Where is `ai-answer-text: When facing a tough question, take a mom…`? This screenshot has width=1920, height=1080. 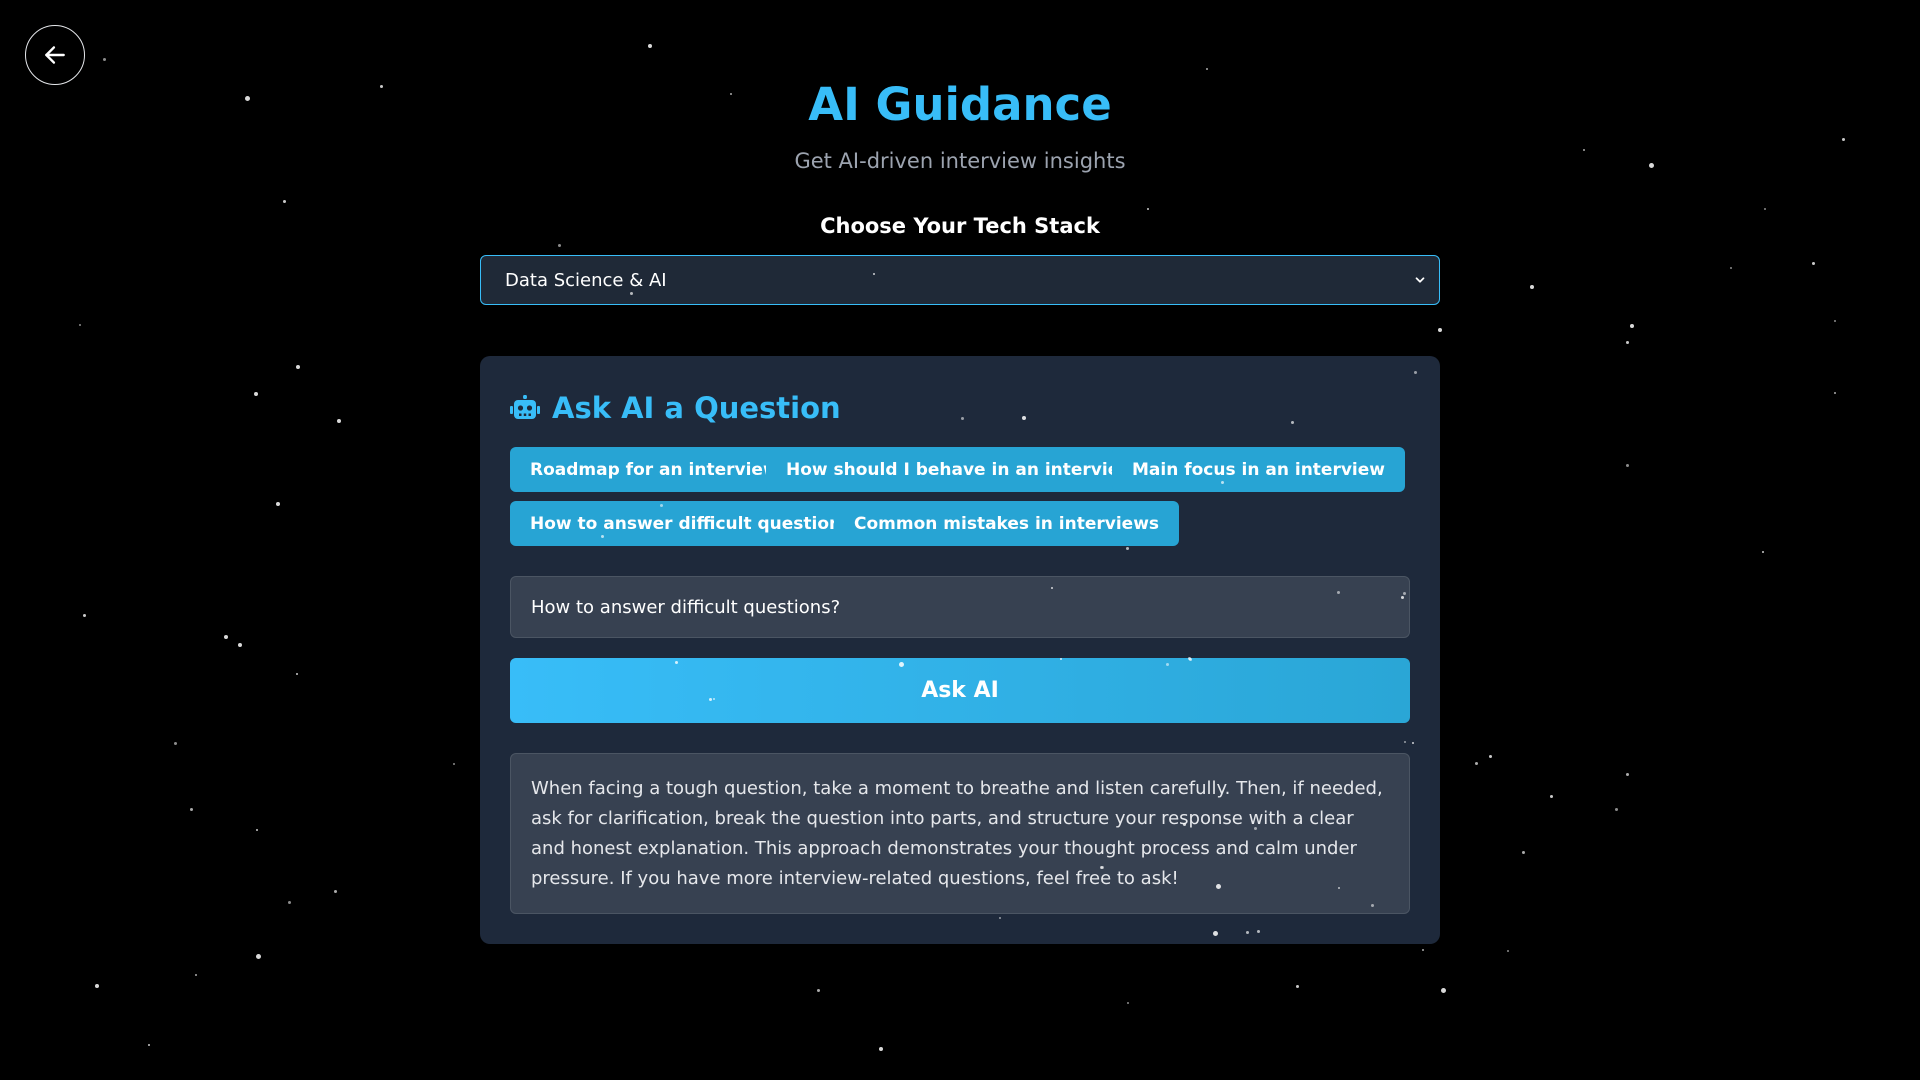
ai-answer-text: When facing a tough question, take a mom… is located at coordinates (960, 833).